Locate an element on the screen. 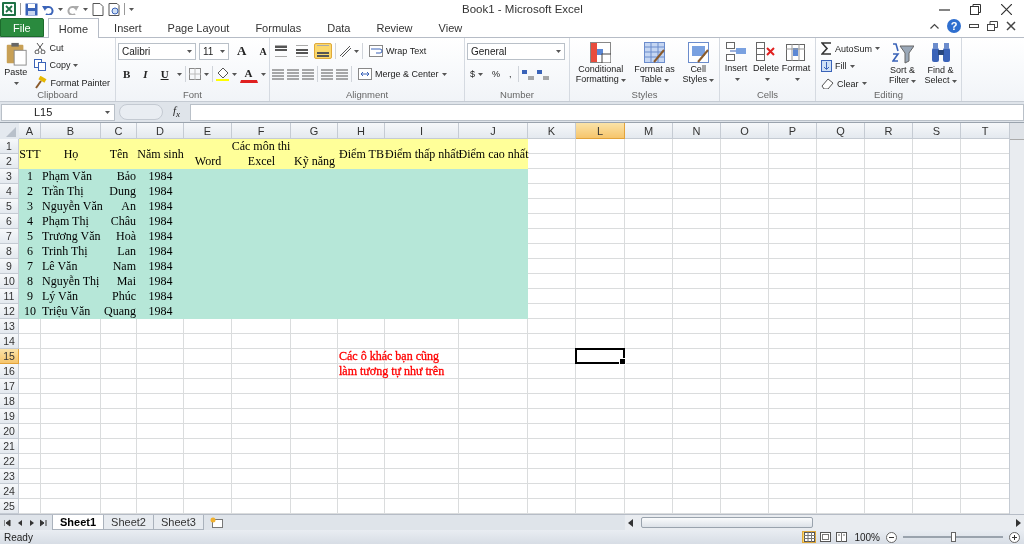  scroll-left-icon is located at coordinates (630, 522).